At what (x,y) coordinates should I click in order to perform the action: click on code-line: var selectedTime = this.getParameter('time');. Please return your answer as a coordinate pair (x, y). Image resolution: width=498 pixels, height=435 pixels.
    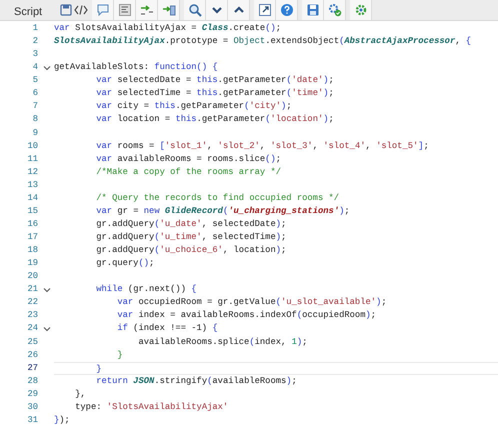
    Looking at the image, I should click on (214, 93).